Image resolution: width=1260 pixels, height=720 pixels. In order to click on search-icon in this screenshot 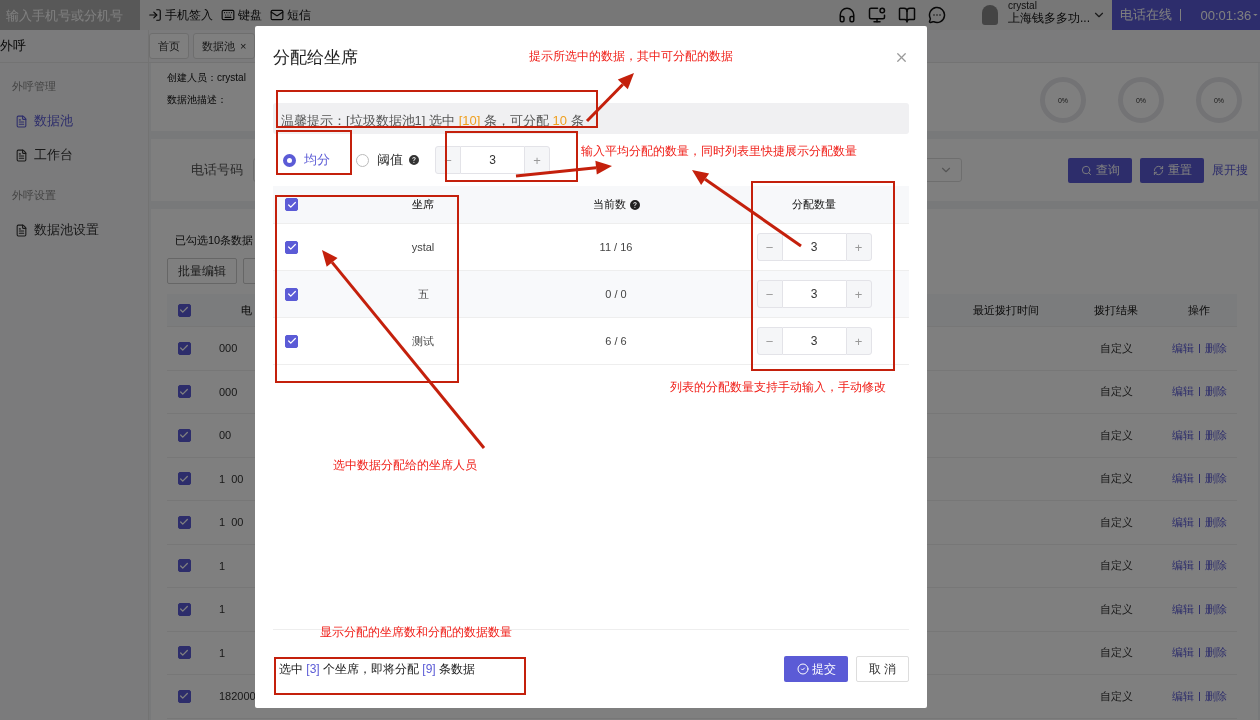, I will do `click(1086, 170)`.